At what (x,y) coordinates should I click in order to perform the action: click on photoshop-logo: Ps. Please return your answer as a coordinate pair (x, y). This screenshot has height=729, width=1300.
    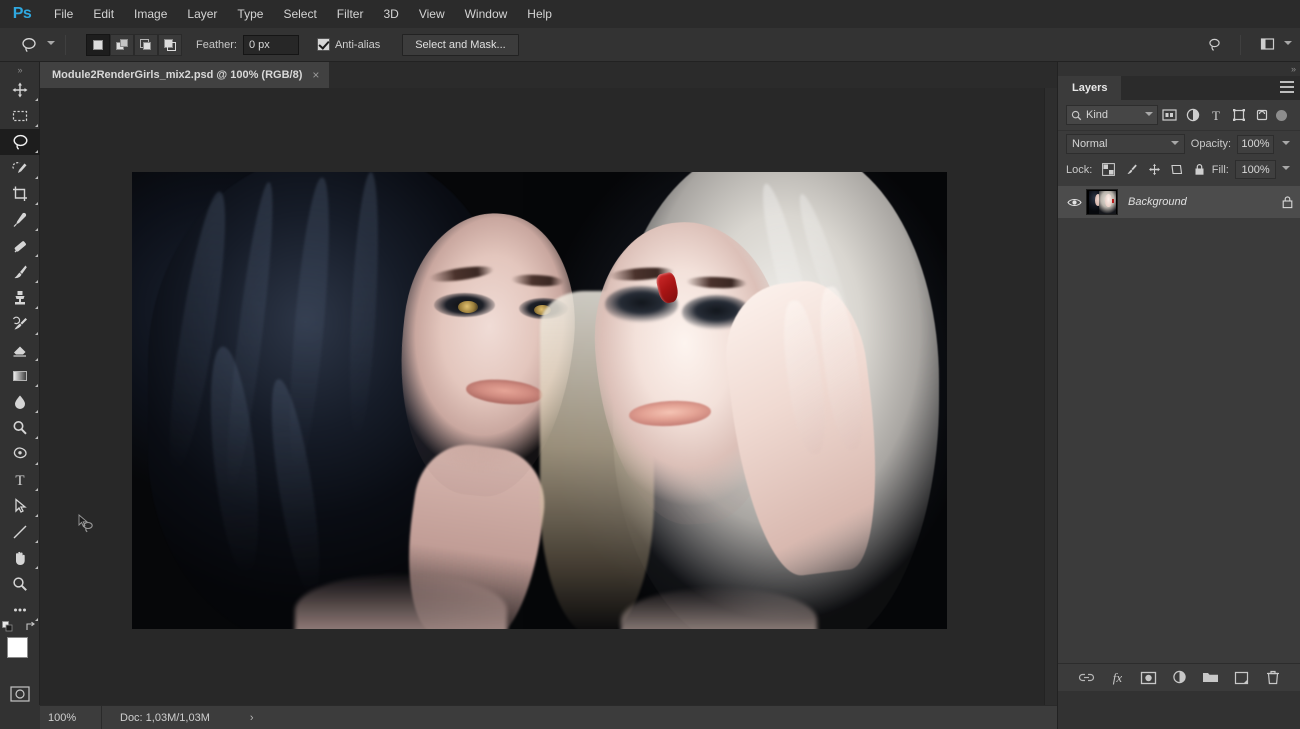
    Looking at the image, I should click on (22, 13).